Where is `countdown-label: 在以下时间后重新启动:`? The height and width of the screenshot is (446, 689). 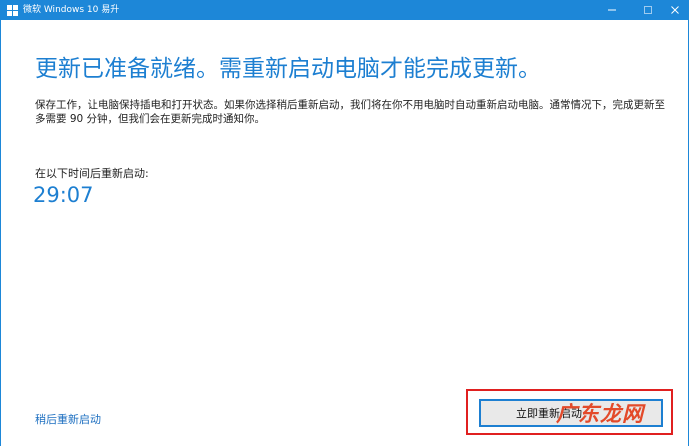
countdown-label: 在以下时间后重新启动: is located at coordinates (92, 173).